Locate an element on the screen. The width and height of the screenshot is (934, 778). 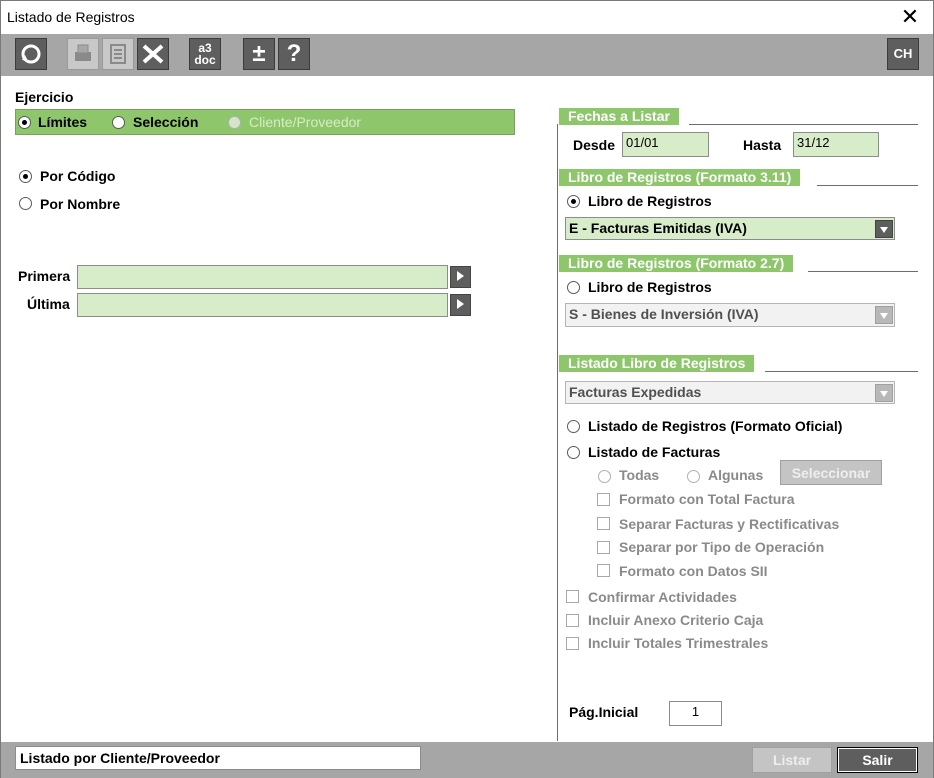
checkbox-datos-sii is located at coordinates (603, 570).